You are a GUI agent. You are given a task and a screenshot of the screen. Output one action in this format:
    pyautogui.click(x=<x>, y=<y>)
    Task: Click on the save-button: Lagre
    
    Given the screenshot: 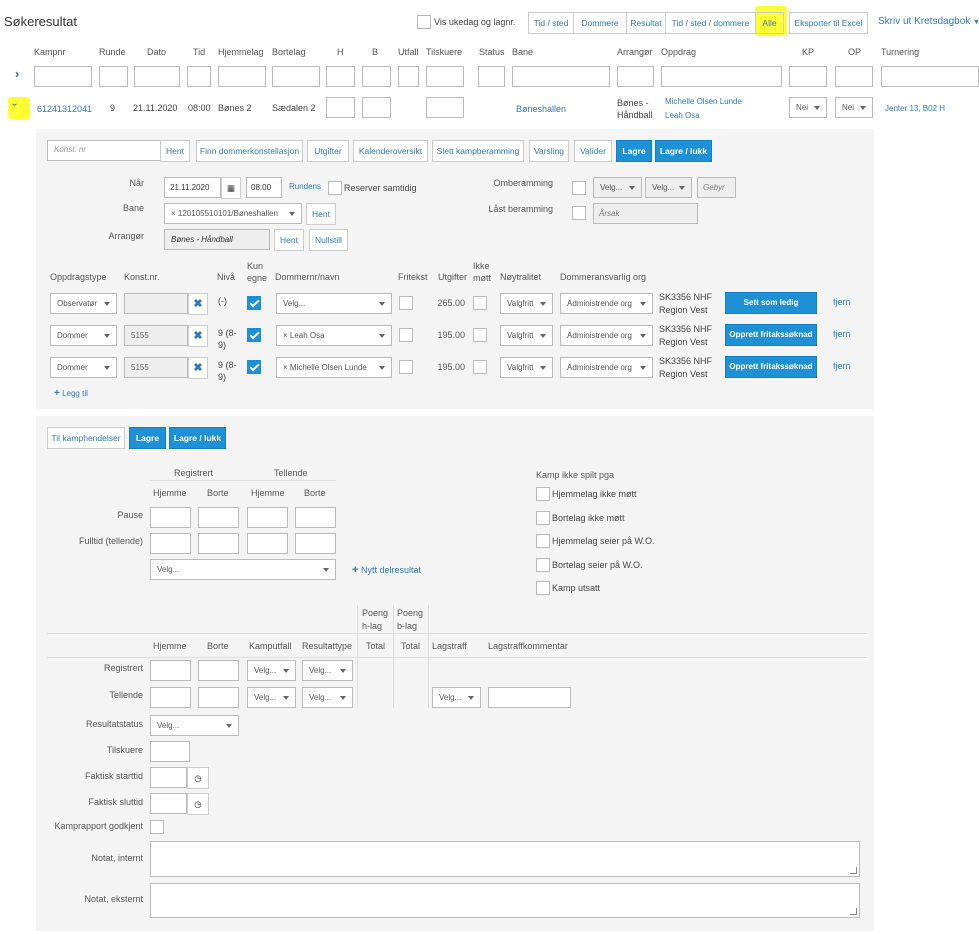 What is the action you would take?
    pyautogui.click(x=634, y=151)
    